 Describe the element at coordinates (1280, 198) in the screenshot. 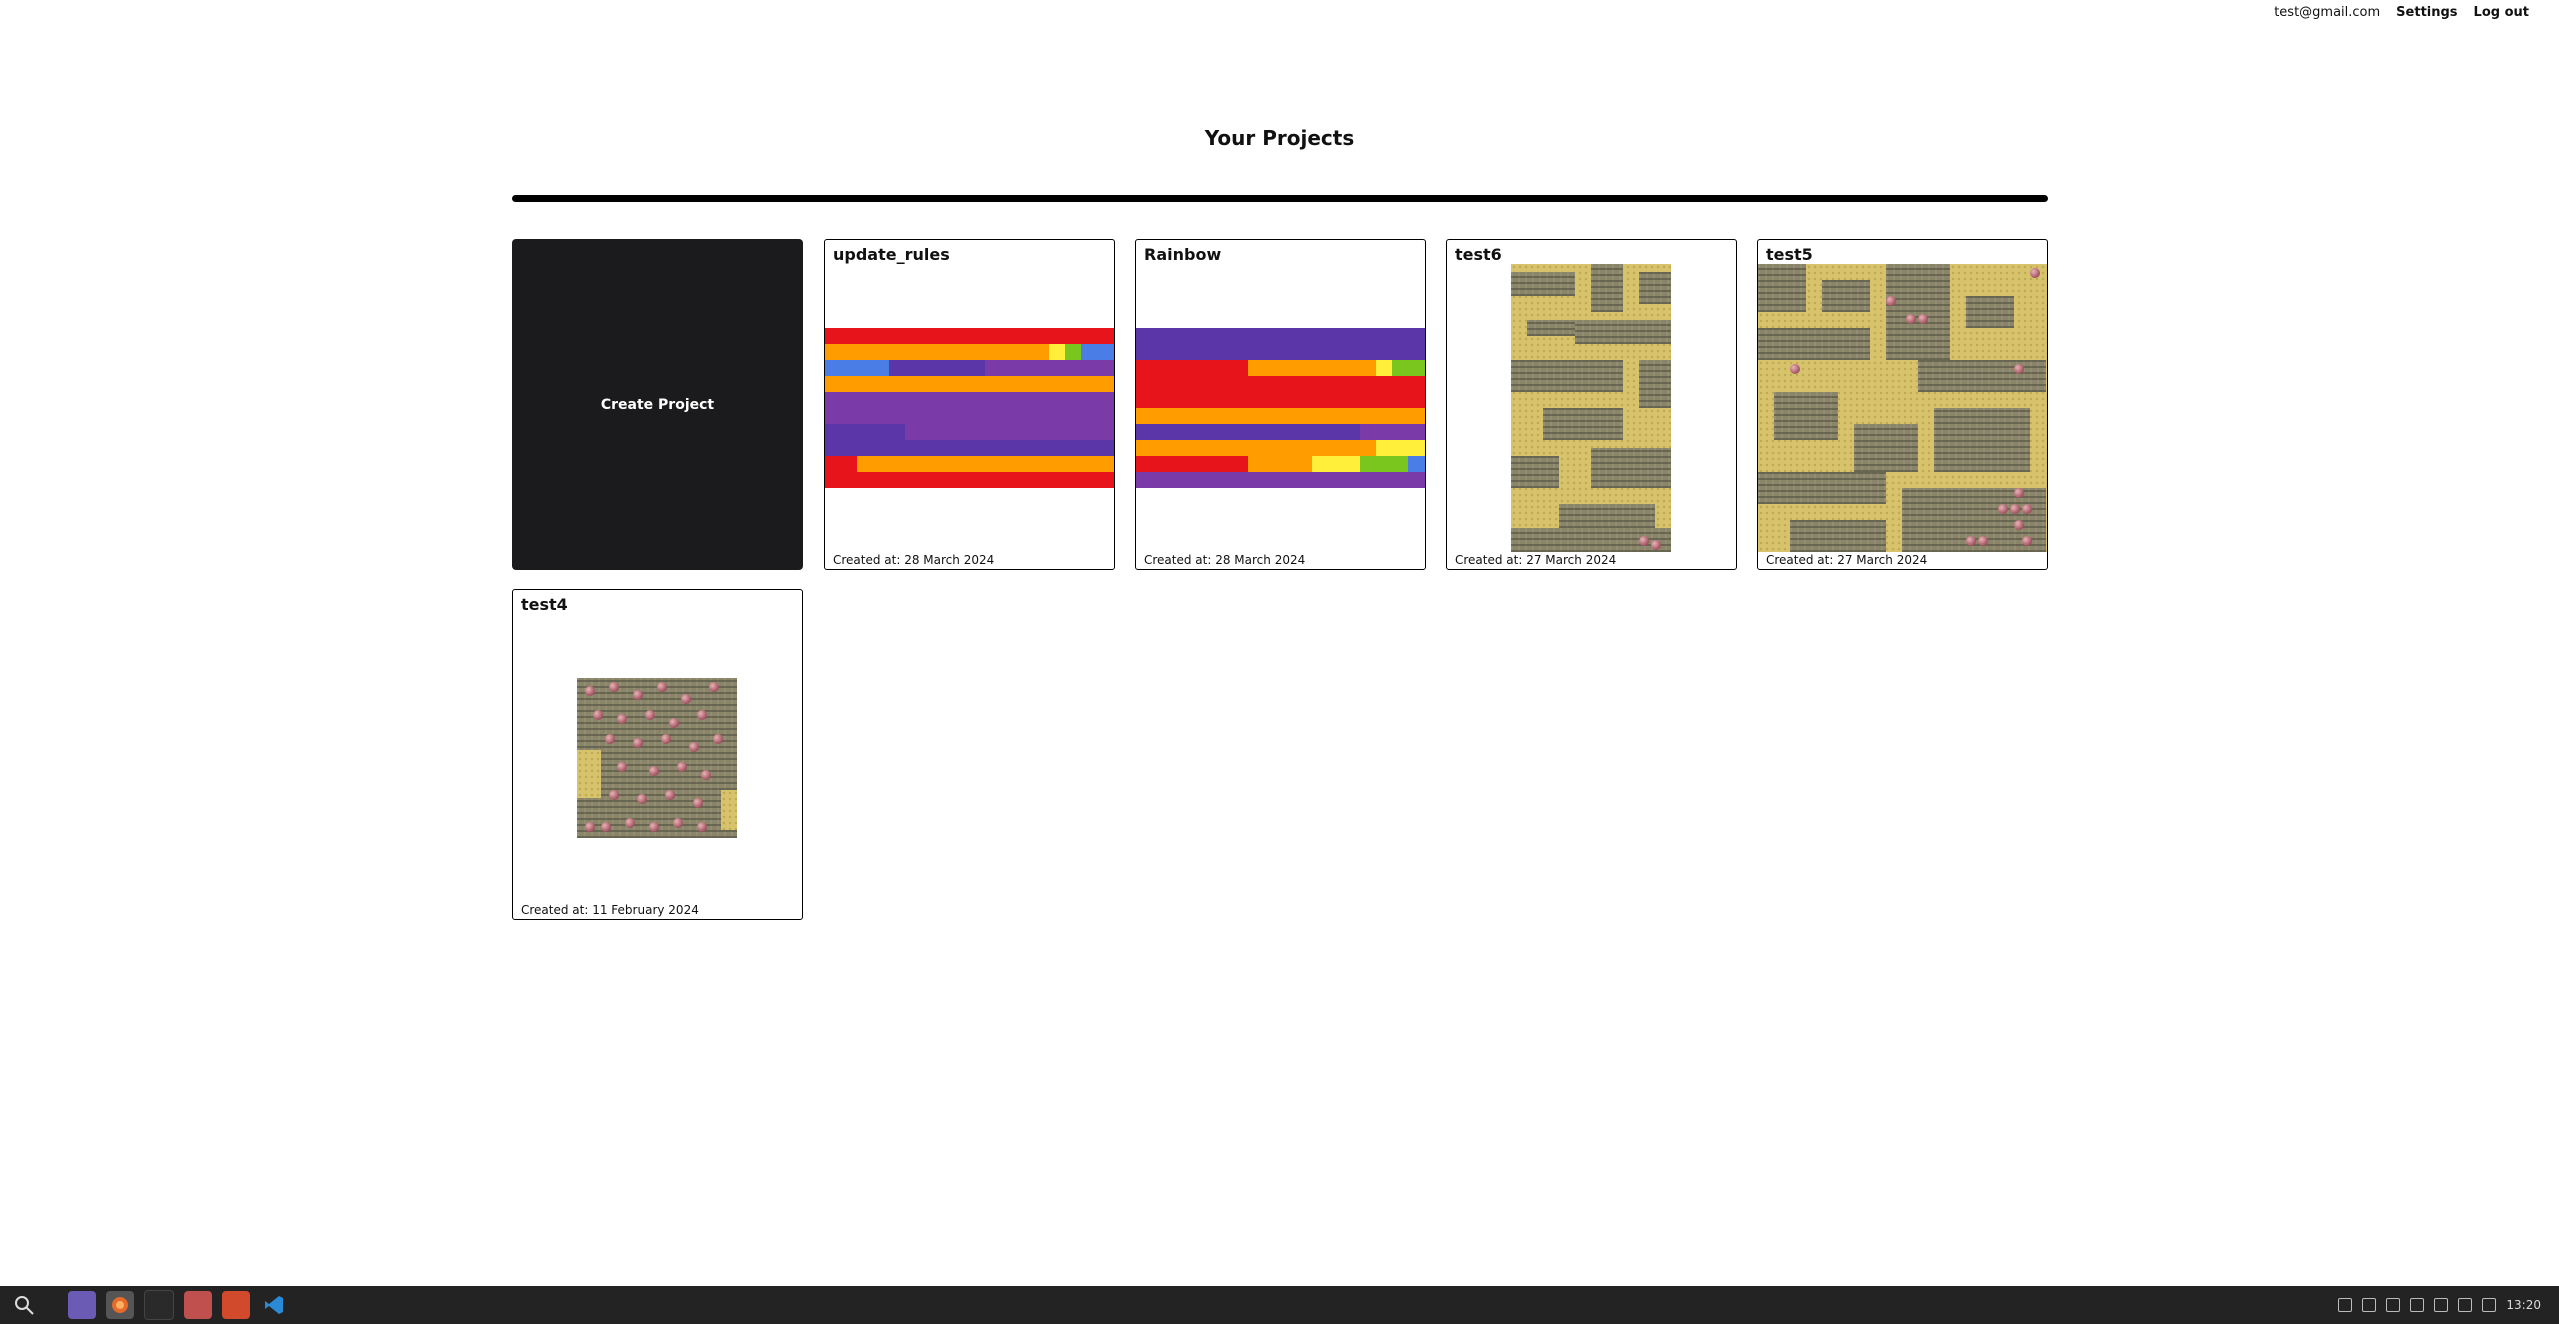

I see `divider` at that location.